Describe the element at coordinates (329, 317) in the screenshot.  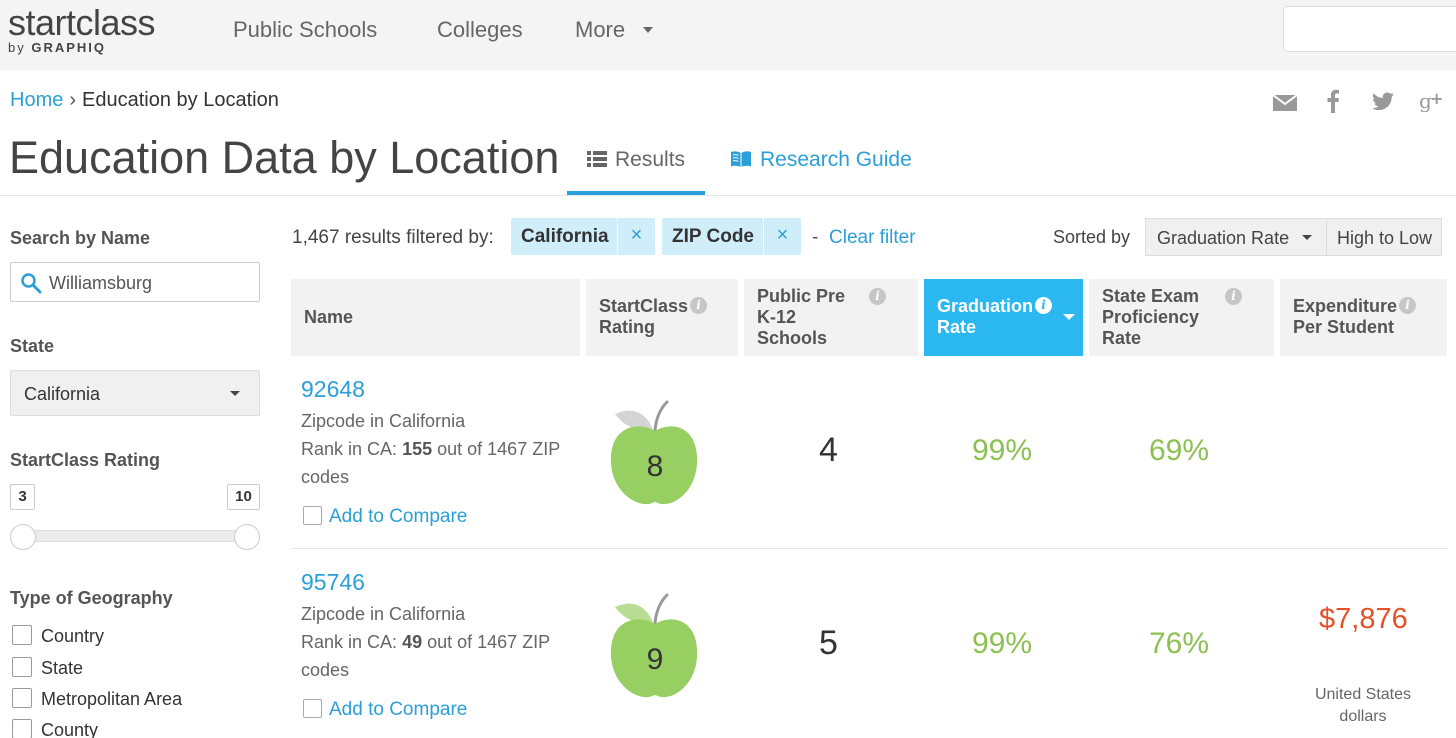
I see `column-header-label: Name` at that location.